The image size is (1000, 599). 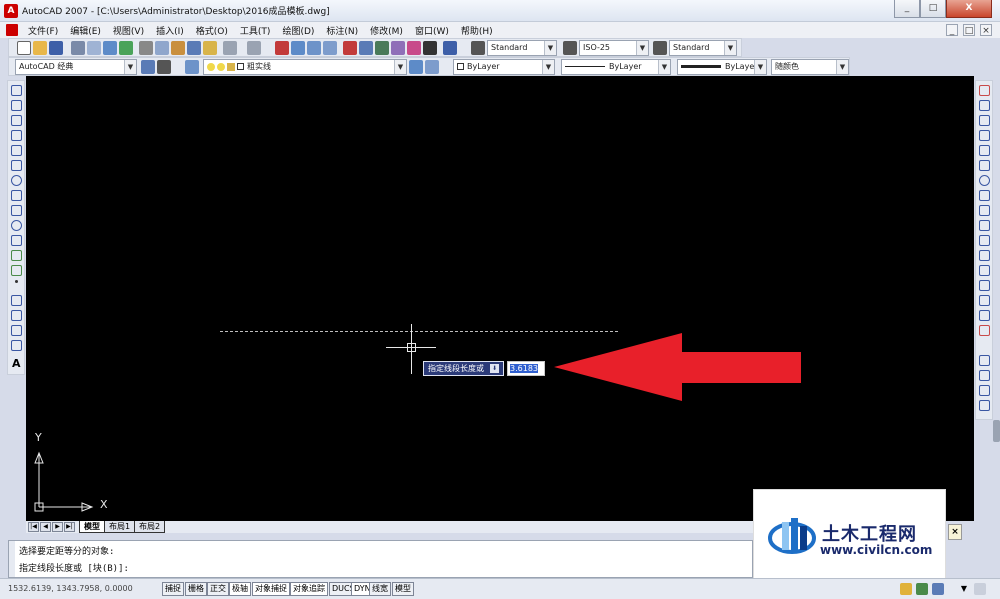 I want to click on menu-edit: 编辑(E), so click(x=85, y=30).